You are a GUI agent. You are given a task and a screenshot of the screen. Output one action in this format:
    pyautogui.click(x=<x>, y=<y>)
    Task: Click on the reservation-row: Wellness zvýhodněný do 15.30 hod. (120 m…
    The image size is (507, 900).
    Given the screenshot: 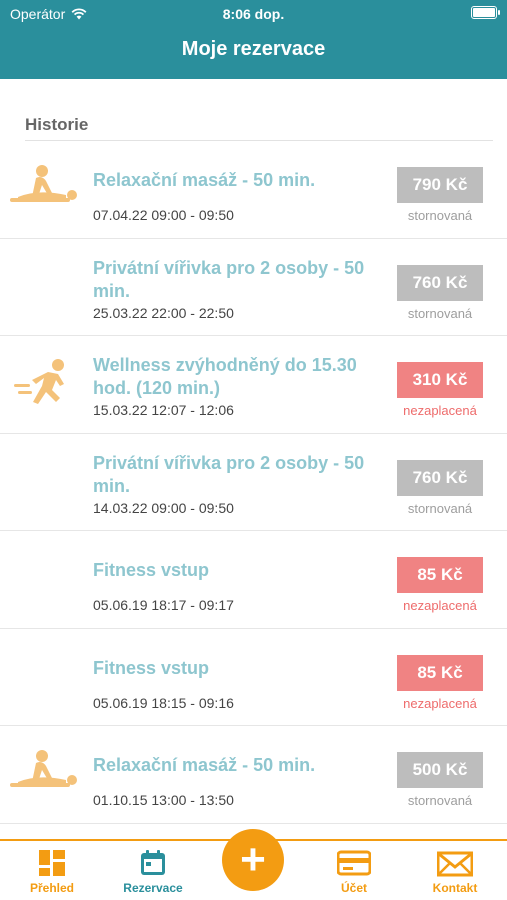 What is the action you would take?
    pyautogui.click(x=253, y=385)
    